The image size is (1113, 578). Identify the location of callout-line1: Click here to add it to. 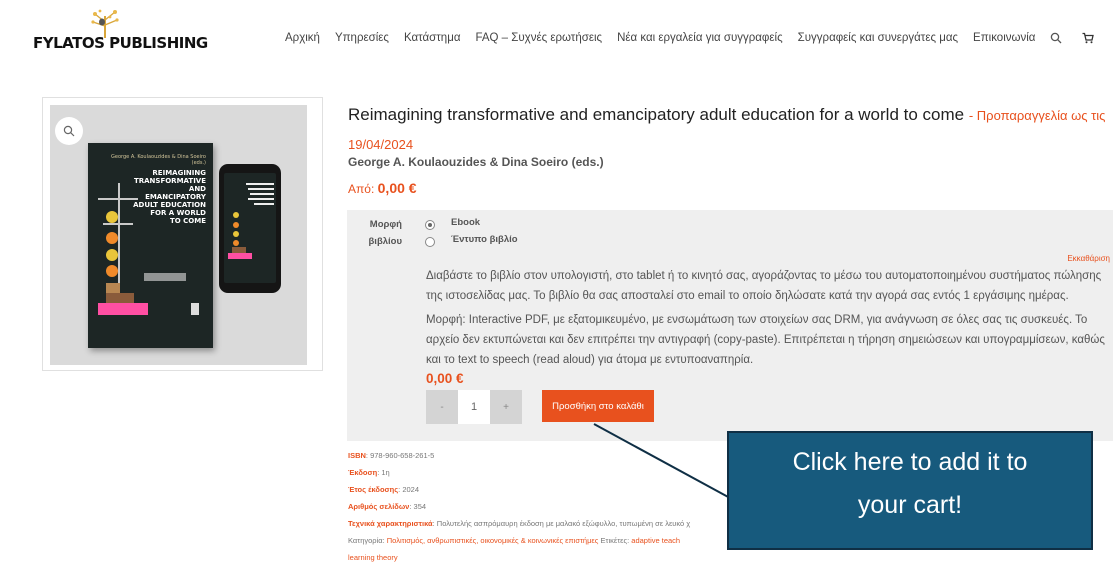
(910, 462).